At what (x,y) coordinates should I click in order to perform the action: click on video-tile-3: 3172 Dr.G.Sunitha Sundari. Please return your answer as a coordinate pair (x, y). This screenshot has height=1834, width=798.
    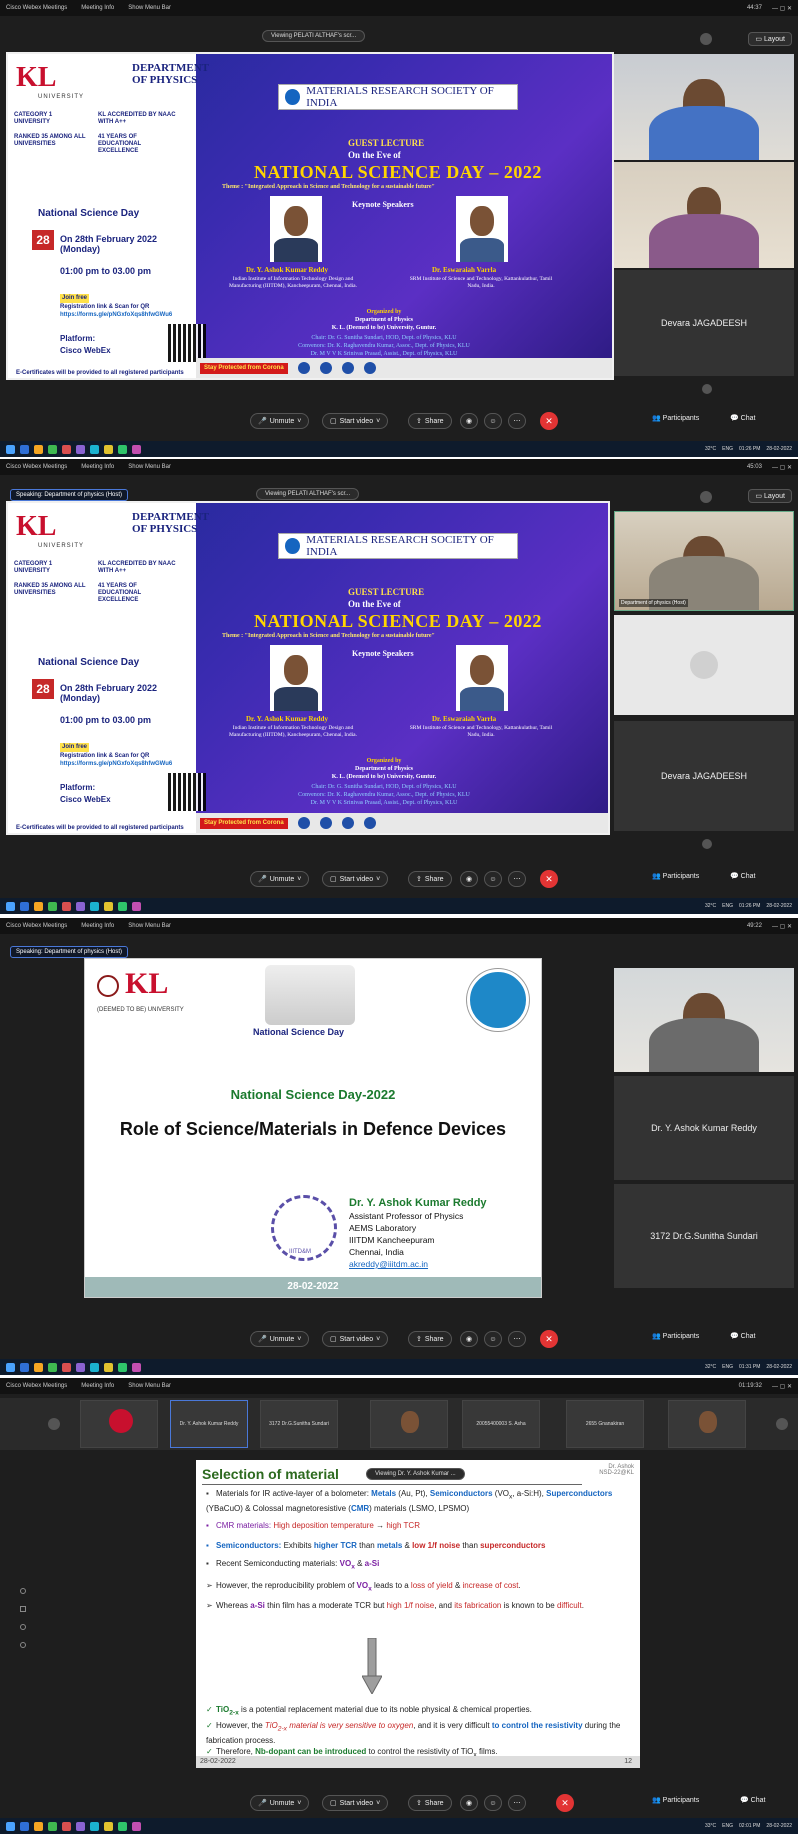
    Looking at the image, I should click on (704, 1236).